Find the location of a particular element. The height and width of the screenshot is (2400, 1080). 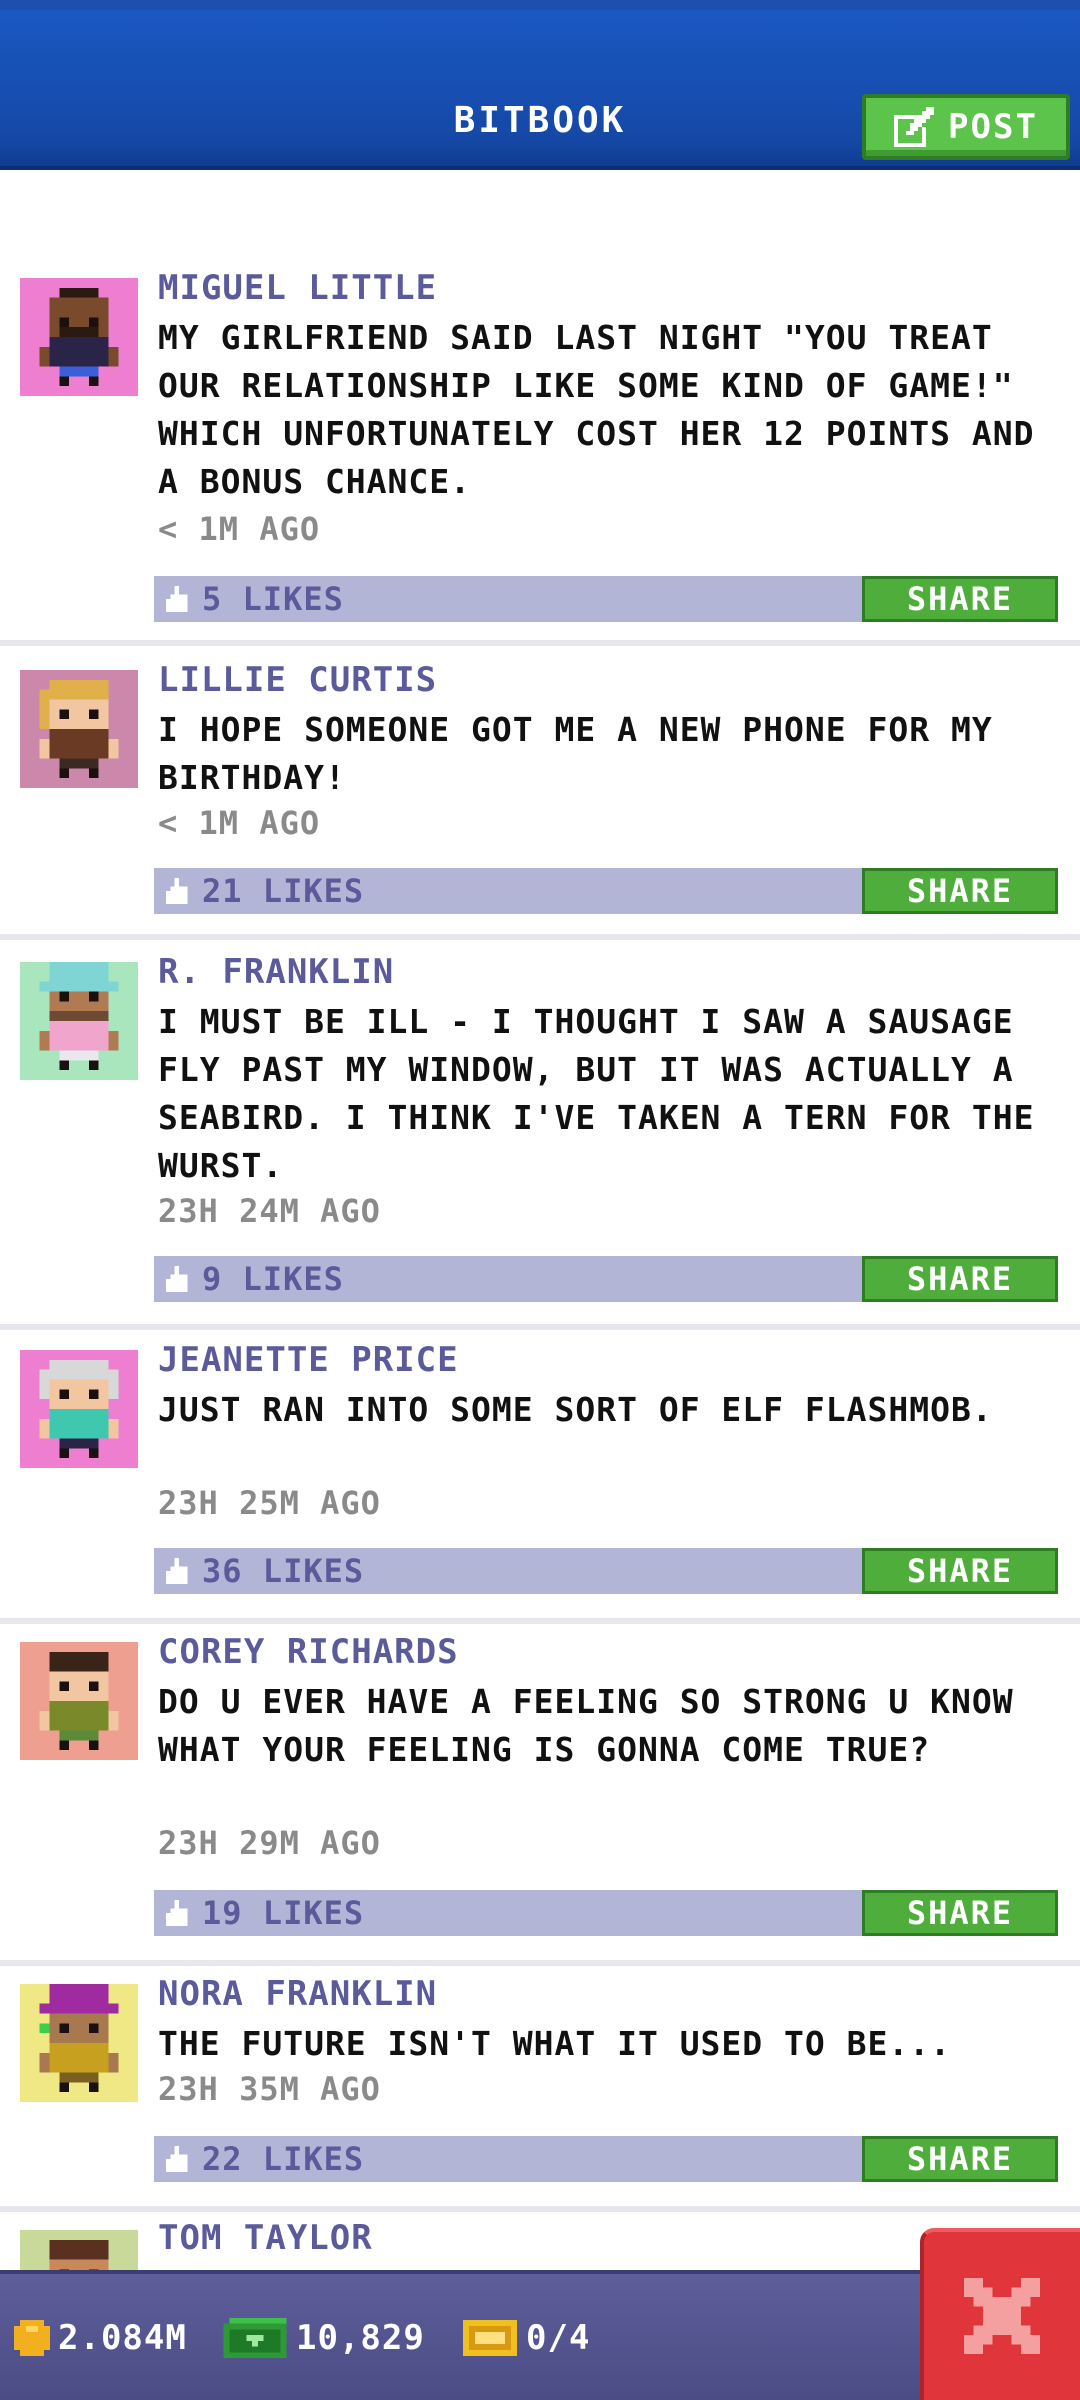

currency-bar: 2.084M 10,829 0/4 is located at coordinates (540, 2335).